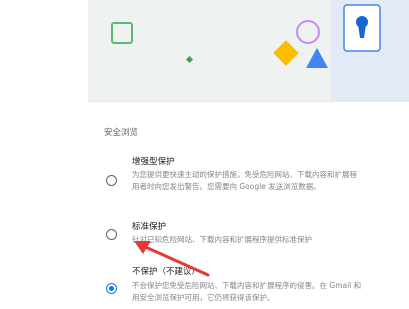 This screenshot has height=309, width=409. Describe the element at coordinates (244, 174) in the screenshot. I see `option-desc-enhanced-line1: 为您提供更快速主动的保护措施，免受危险网站、下载内容和扩展程` at that location.